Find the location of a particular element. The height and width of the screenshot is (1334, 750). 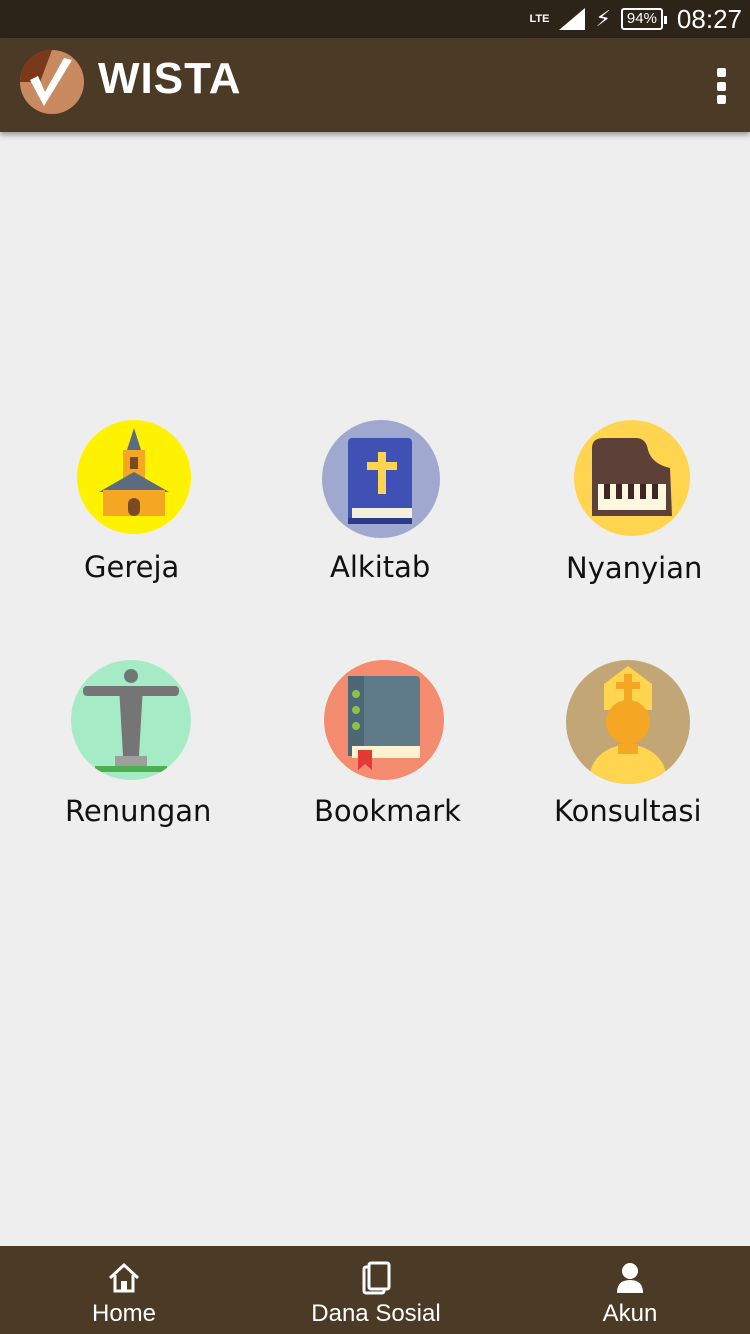

menu-item-bookmark: Bookmark is located at coordinates (385, 745).